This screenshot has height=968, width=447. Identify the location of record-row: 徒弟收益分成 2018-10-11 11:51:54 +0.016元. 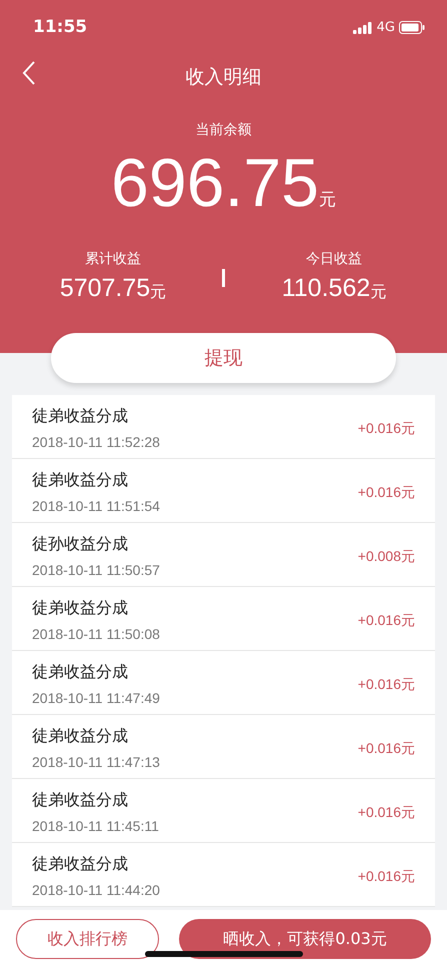
(223, 491).